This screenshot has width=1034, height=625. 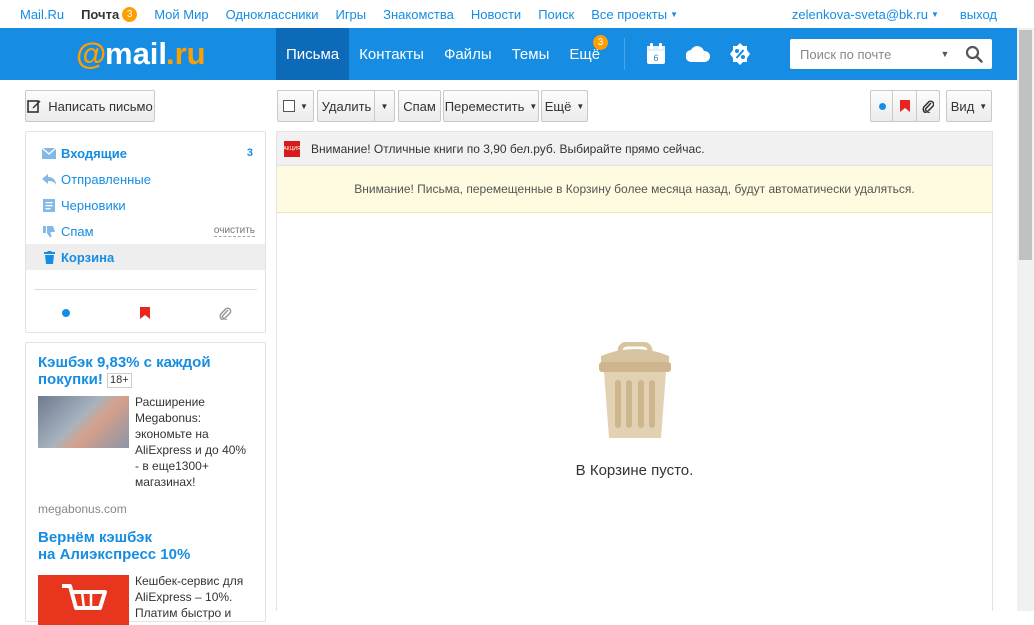 I want to click on quick-filter-flagged, so click(x=145, y=313).